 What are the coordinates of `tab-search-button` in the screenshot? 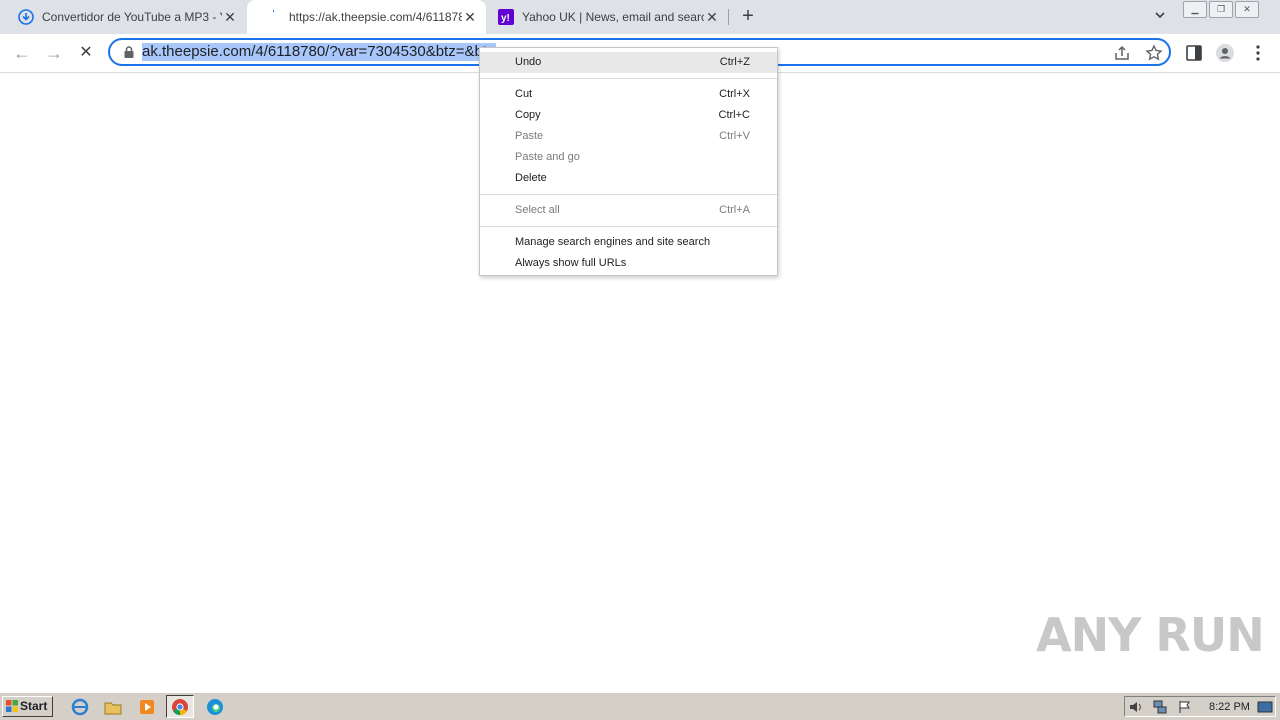 It's located at (1160, 17).